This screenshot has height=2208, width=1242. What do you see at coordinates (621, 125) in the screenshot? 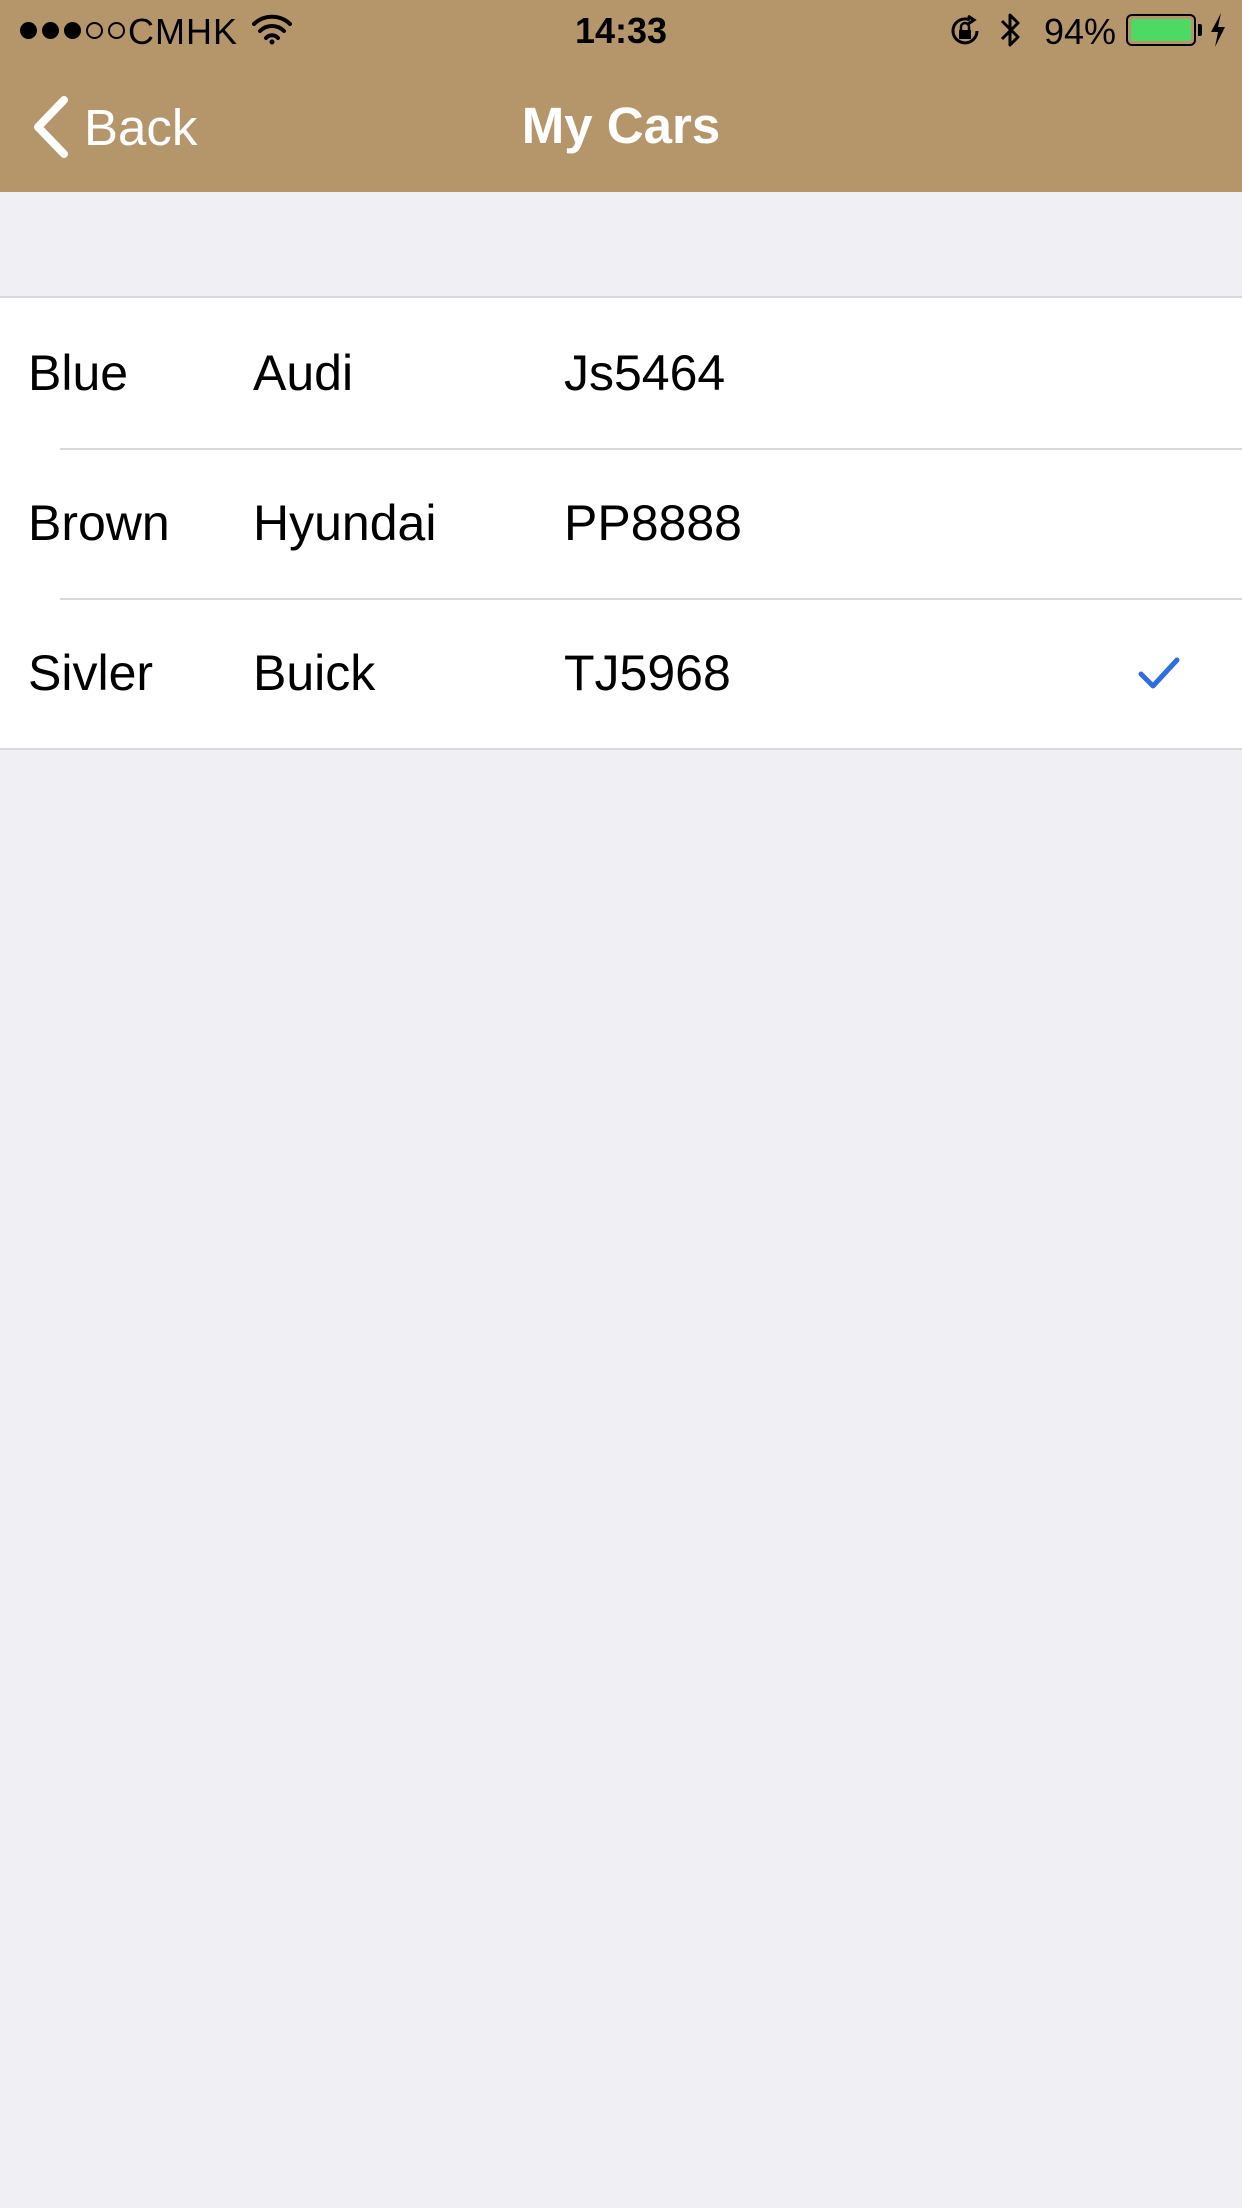
I see `page-title: My Cars` at bounding box center [621, 125].